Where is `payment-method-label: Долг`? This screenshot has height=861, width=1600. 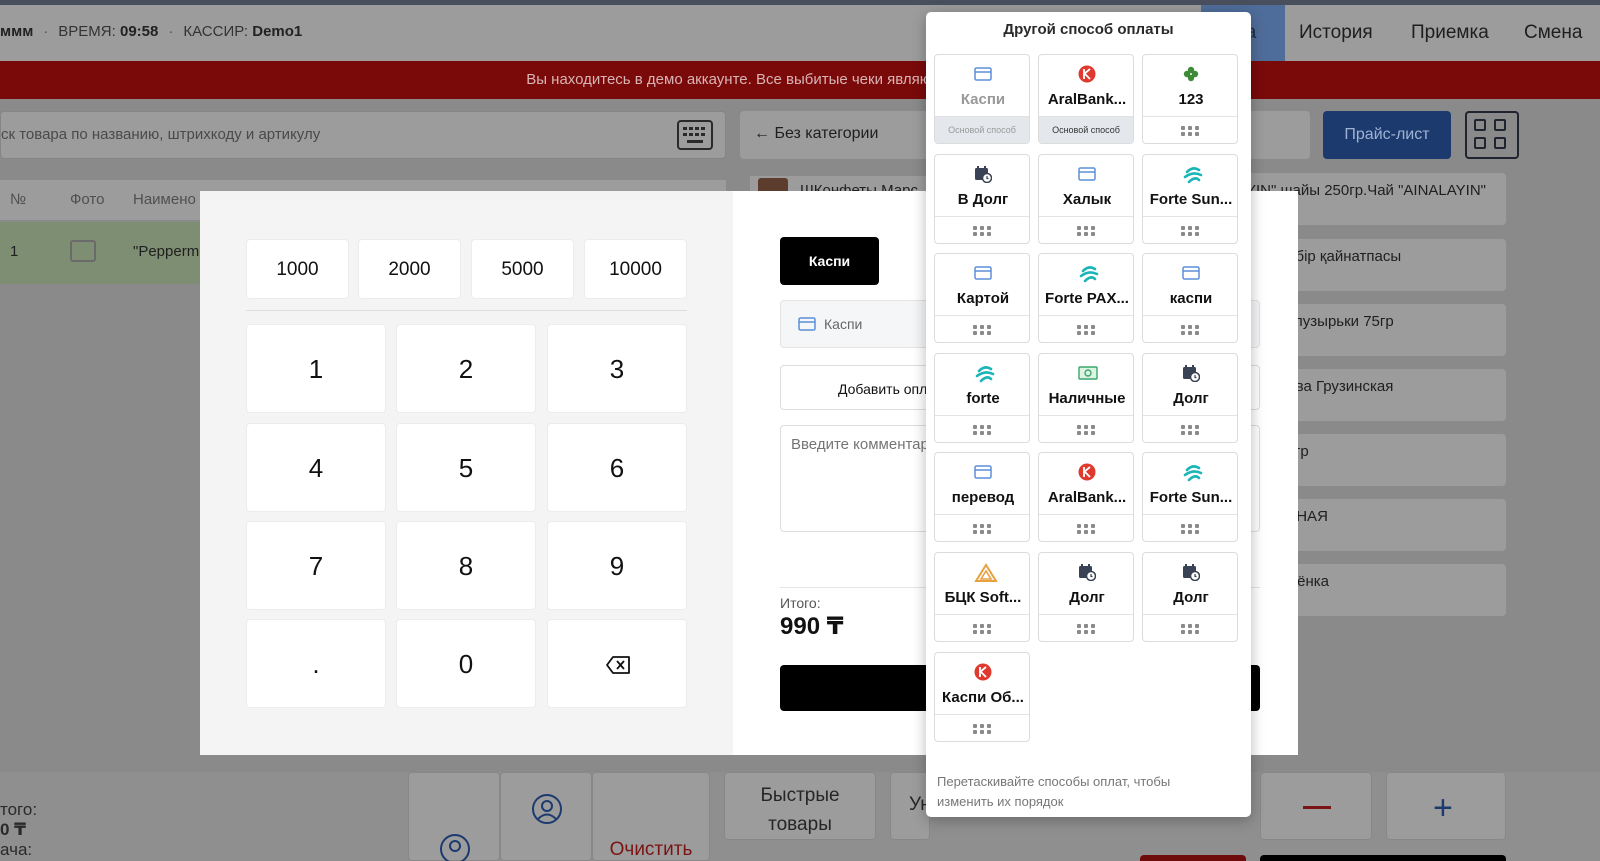 payment-method-label: Долг is located at coordinates (1191, 597).